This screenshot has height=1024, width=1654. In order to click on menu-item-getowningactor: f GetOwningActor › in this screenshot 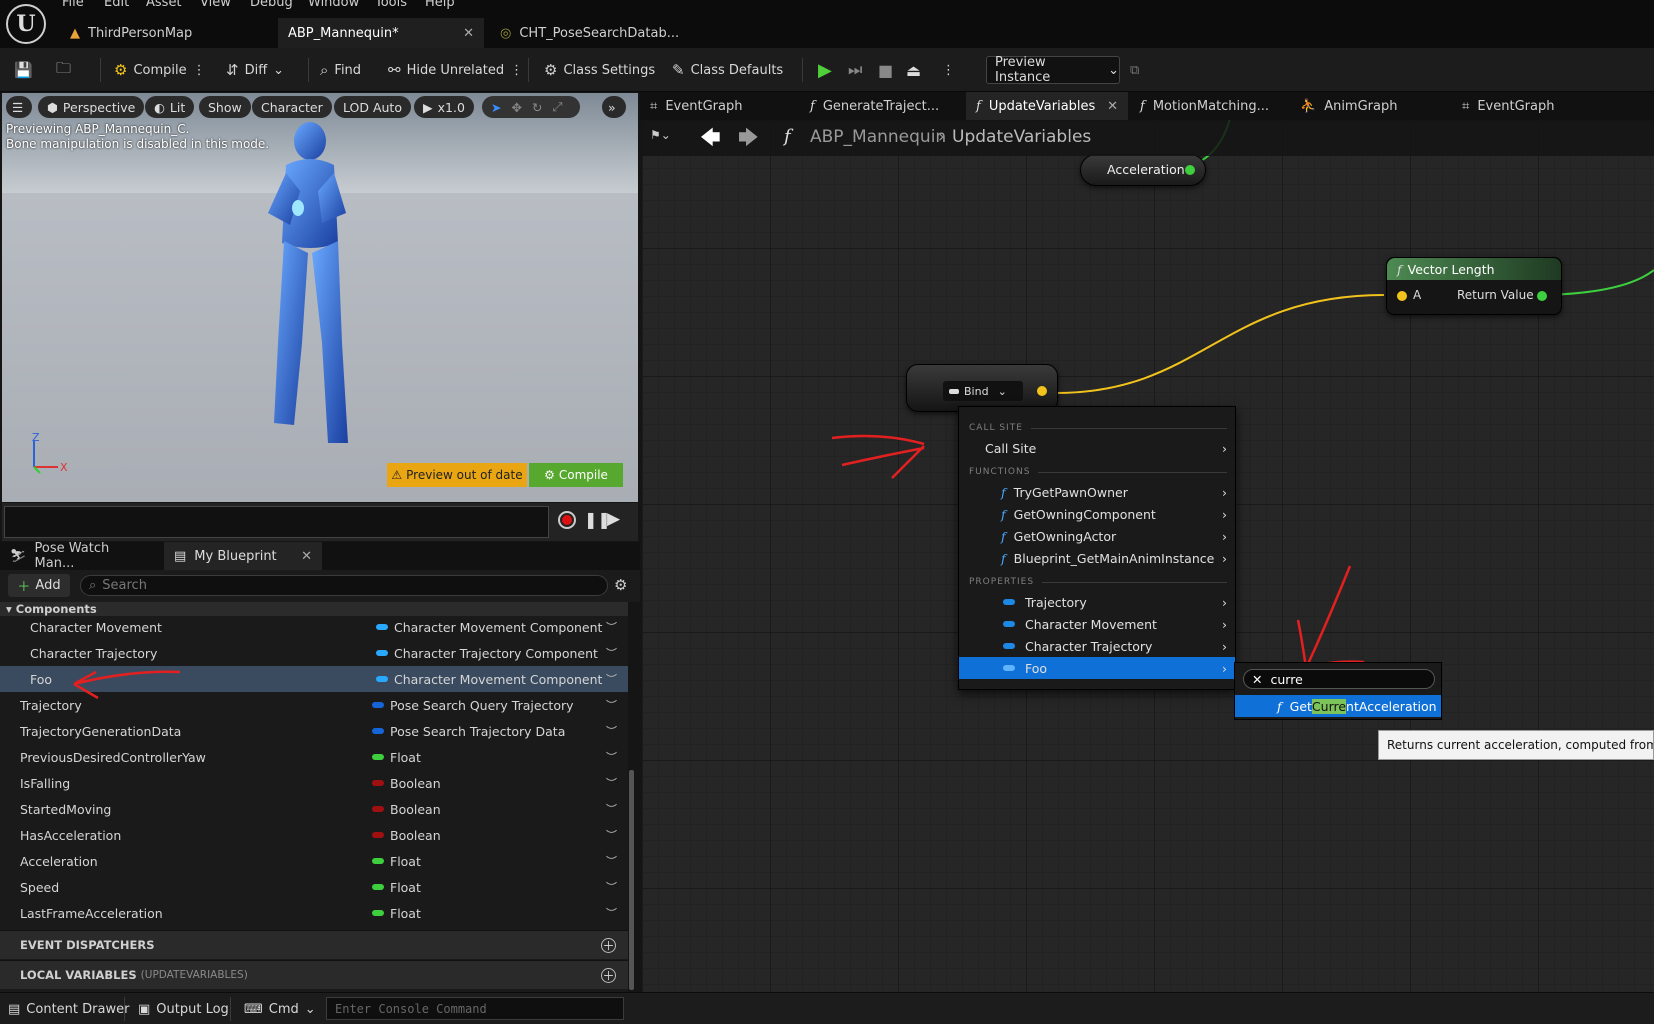, I will do `click(1097, 536)`.